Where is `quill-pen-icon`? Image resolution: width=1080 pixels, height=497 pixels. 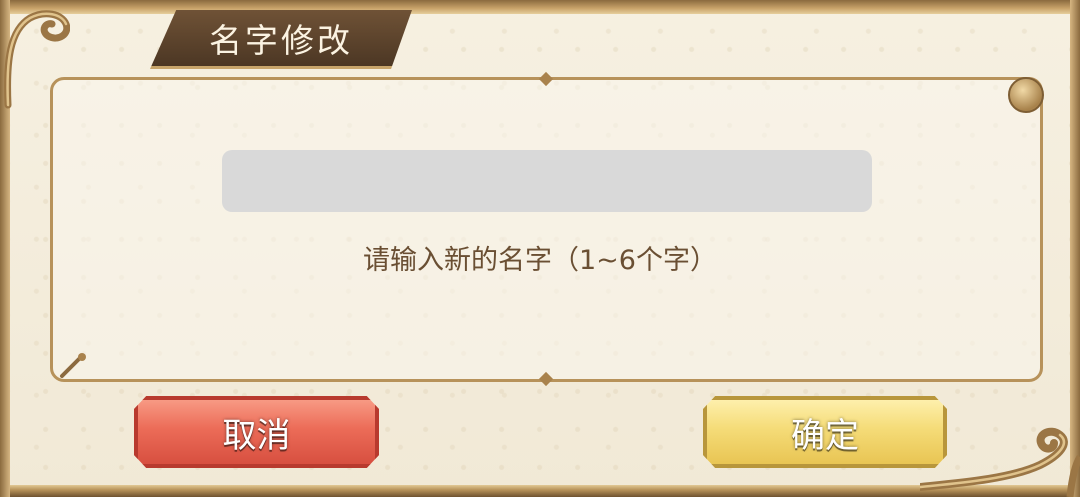 quill-pen-icon is located at coordinates (73, 365).